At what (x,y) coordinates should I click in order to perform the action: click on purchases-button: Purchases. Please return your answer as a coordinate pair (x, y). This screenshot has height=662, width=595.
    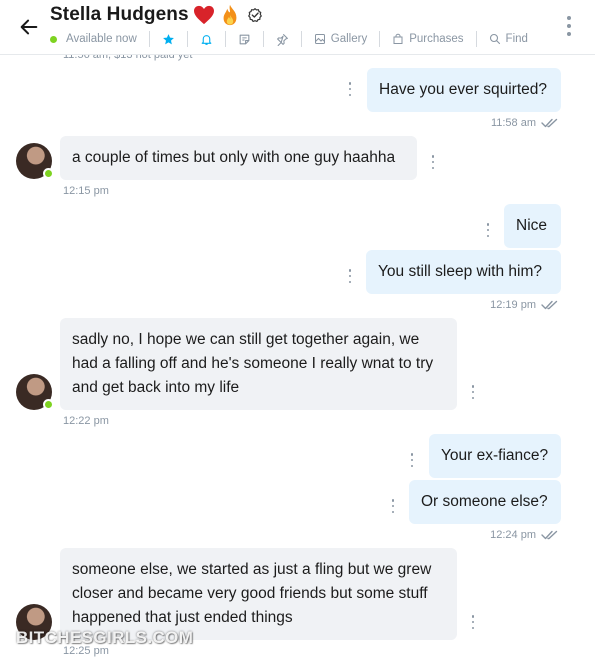
    Looking at the image, I should click on (428, 39).